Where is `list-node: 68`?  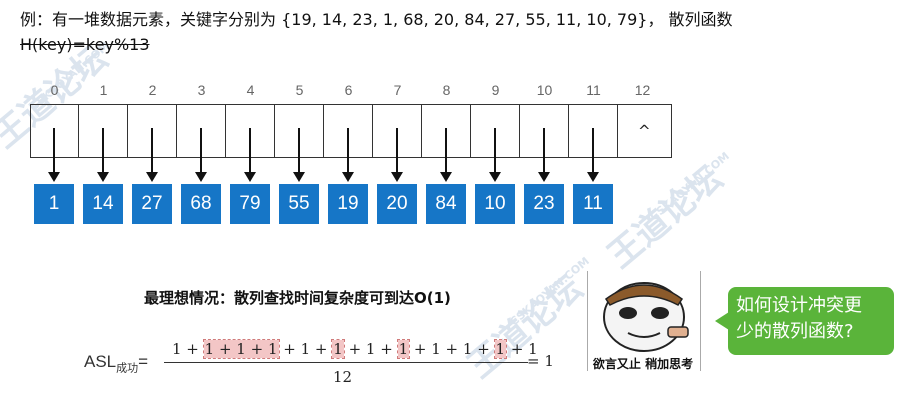
list-node: 68 is located at coordinates (201, 204).